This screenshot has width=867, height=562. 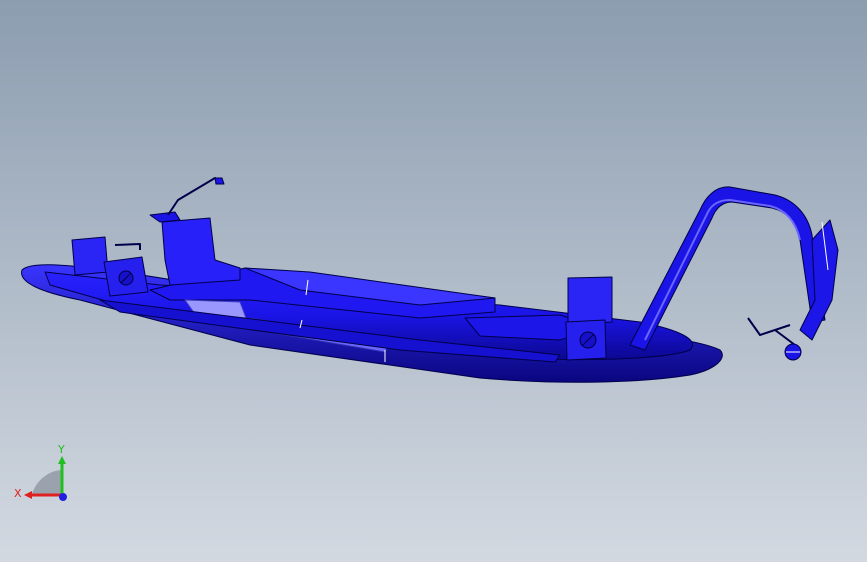 What do you see at coordinates (61, 449) in the screenshot?
I see `y-axis-label: Y` at bounding box center [61, 449].